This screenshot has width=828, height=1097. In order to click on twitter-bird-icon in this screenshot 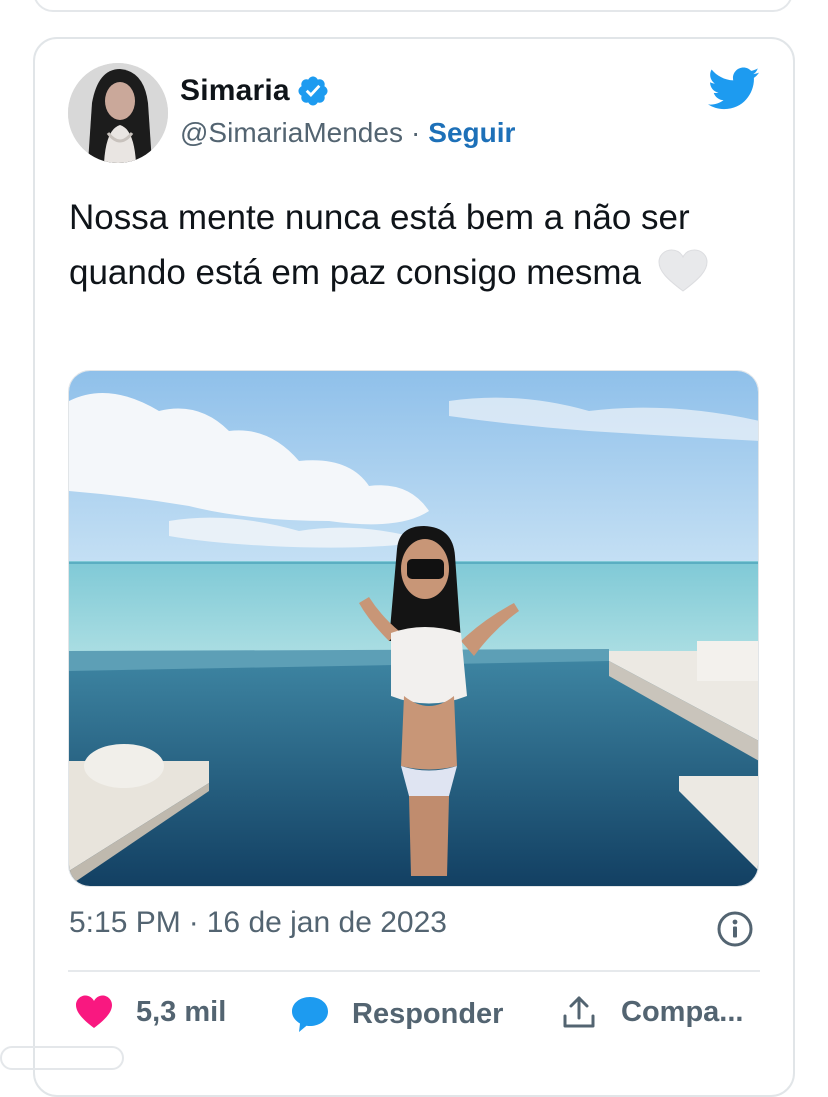, I will do `click(734, 89)`.